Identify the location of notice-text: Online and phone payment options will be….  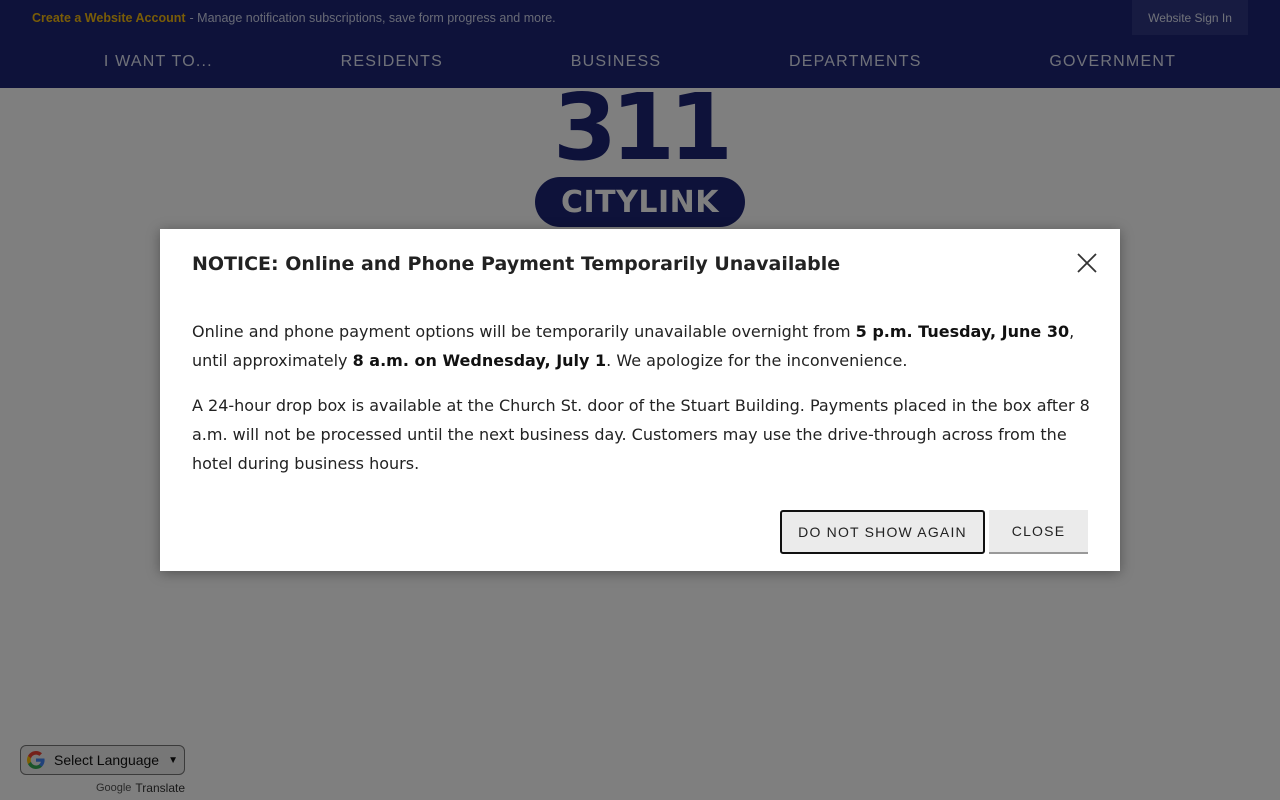
(524, 331).